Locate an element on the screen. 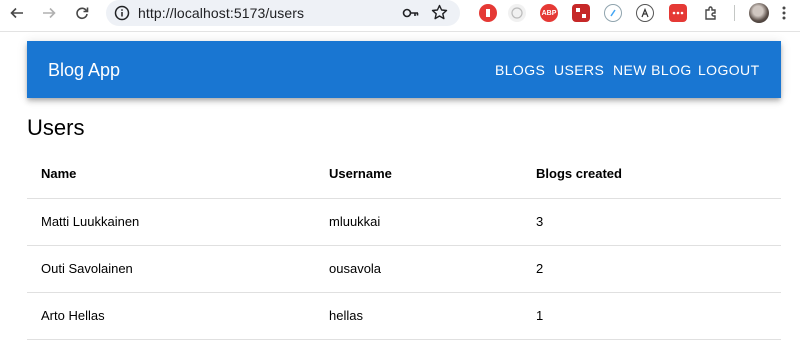 The height and width of the screenshot is (359, 800). back-arrow-icon is located at coordinates (17, 13).